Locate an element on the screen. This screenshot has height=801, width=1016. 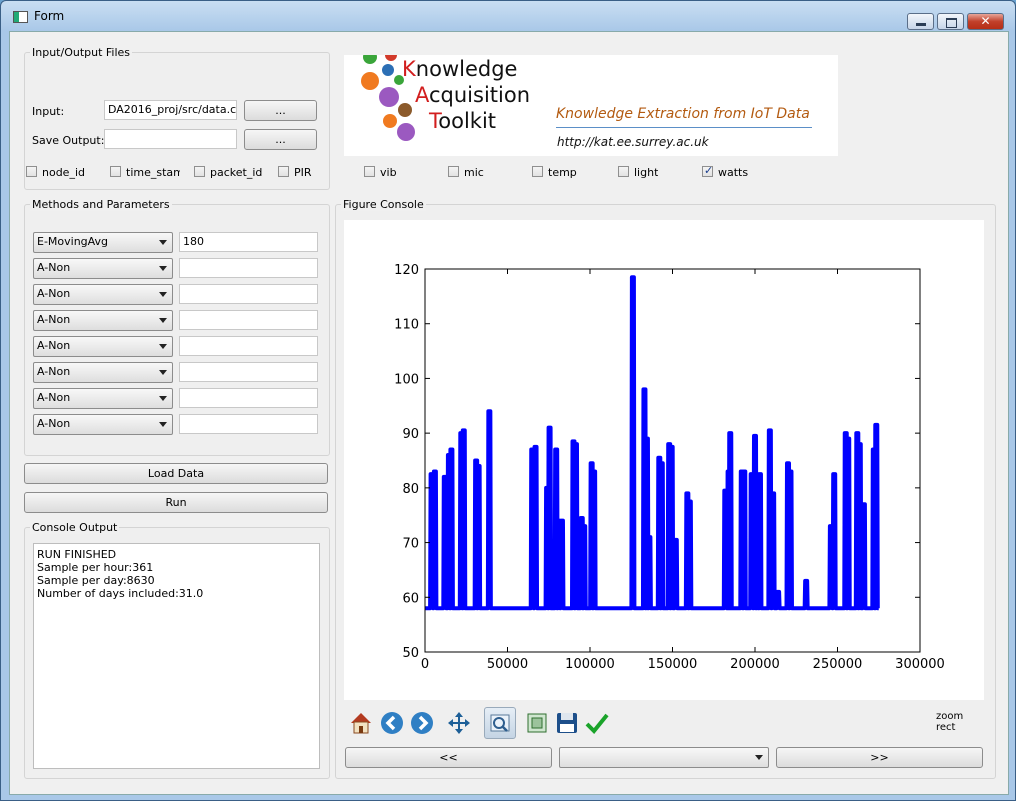
checkbox-temp is located at coordinates (537, 171).